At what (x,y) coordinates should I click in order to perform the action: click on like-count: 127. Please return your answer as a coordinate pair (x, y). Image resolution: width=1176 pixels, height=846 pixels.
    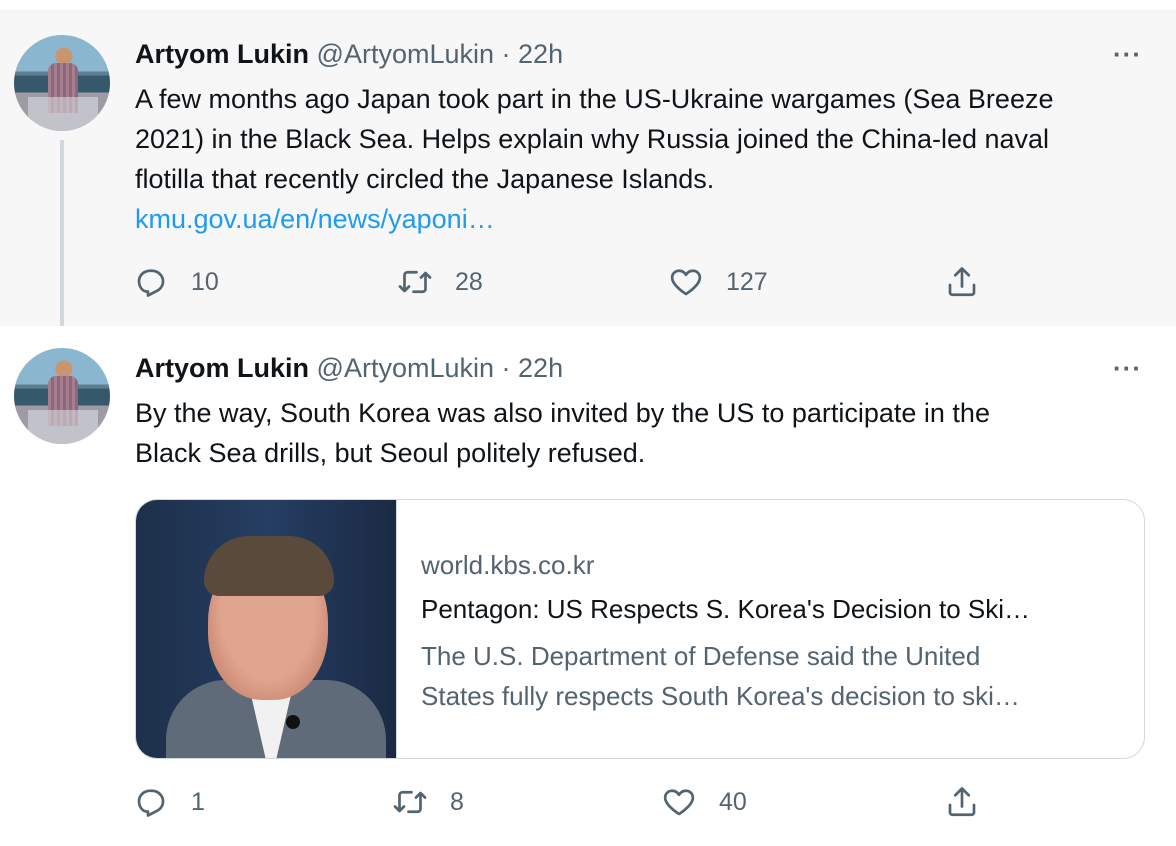
    Looking at the image, I should click on (747, 281).